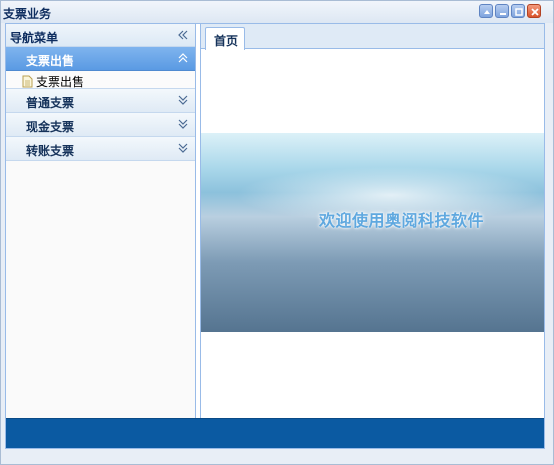 The image size is (554, 465). What do you see at coordinates (510, 11) in the screenshot?
I see `window-controls` at bounding box center [510, 11].